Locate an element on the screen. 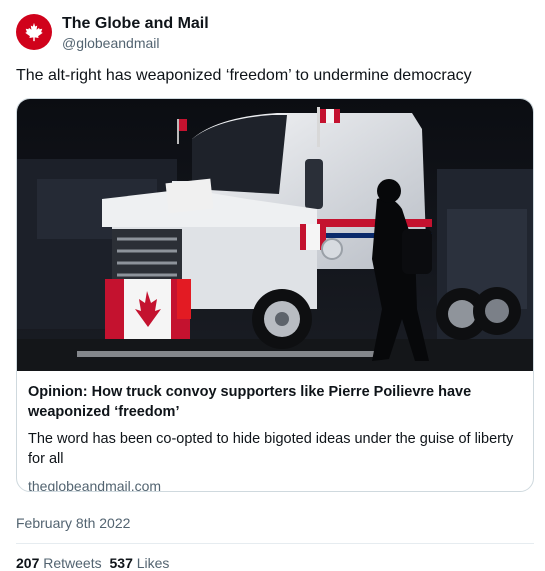 The height and width of the screenshot is (571, 545). divider is located at coordinates (275, 543).